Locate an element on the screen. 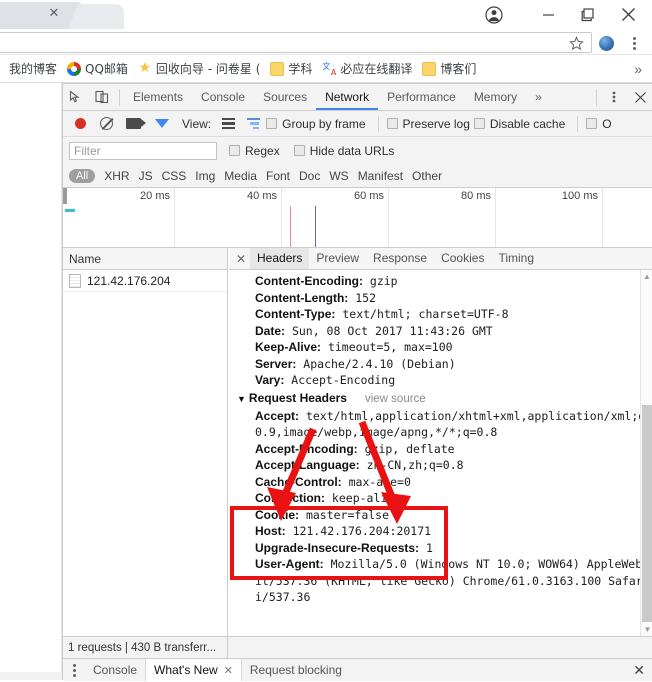 The image size is (652, 682). regex-checkbox: Regex is located at coordinates (254, 151).